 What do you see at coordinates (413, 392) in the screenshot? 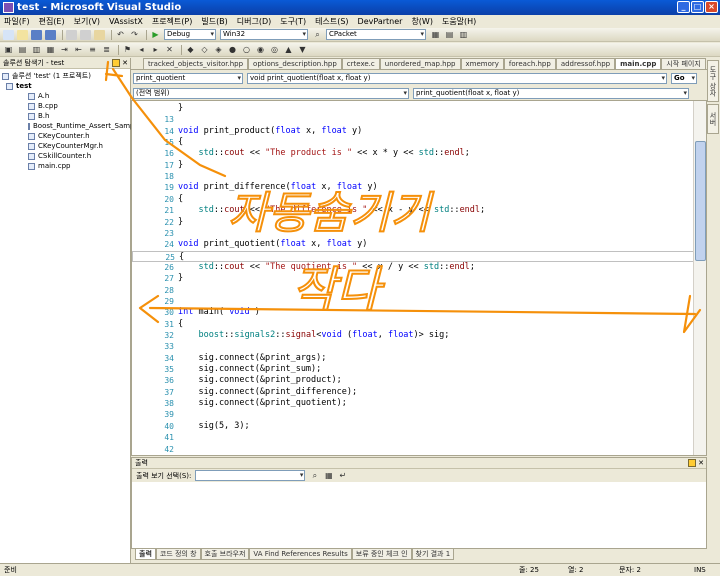
I see `code-line: 37 sig.connect(&print_difference);` at bounding box center [413, 392].